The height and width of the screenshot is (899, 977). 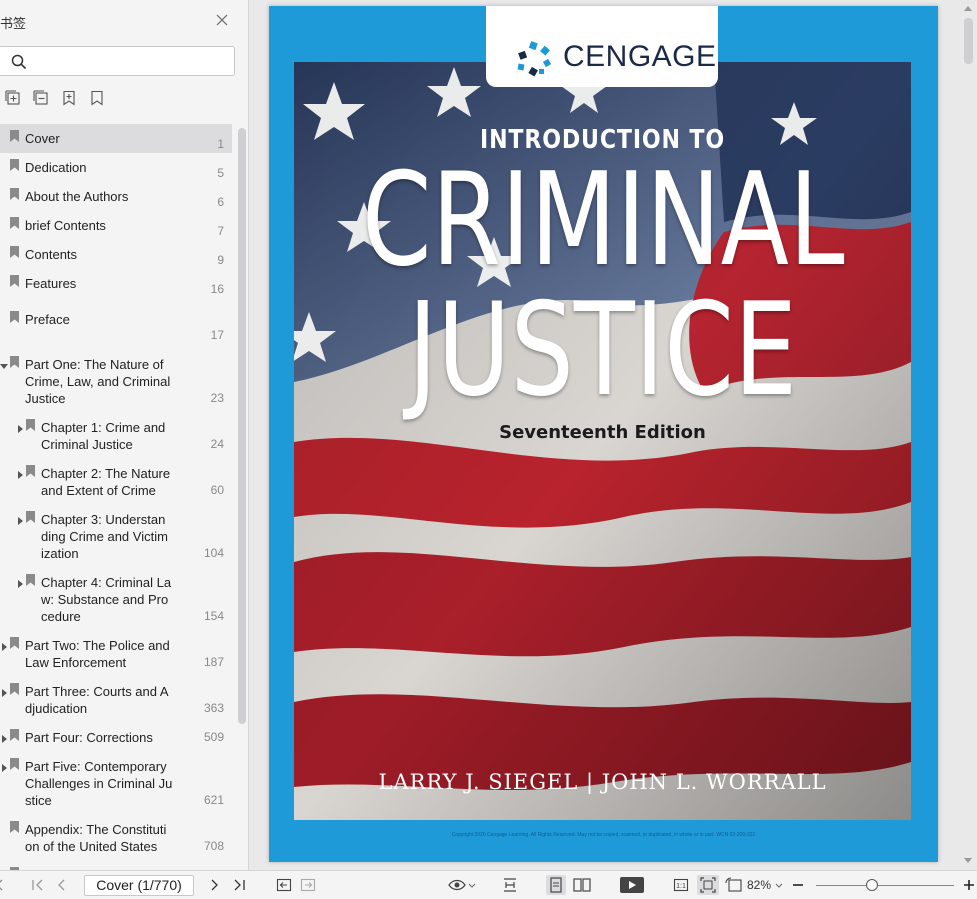 I want to click on bookmark-label: Cover, so click(x=42, y=138).